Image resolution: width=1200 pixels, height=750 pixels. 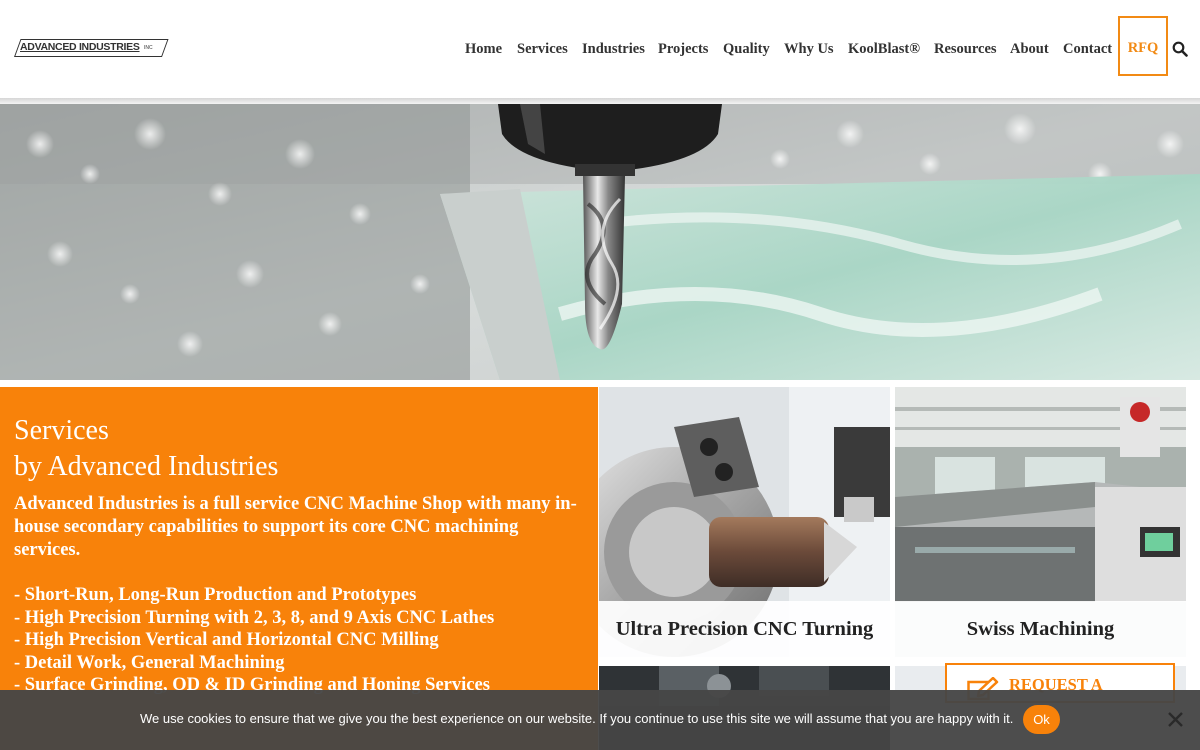 What do you see at coordinates (884, 49) in the screenshot?
I see `nav-koolblast: KoolBlast®` at bounding box center [884, 49].